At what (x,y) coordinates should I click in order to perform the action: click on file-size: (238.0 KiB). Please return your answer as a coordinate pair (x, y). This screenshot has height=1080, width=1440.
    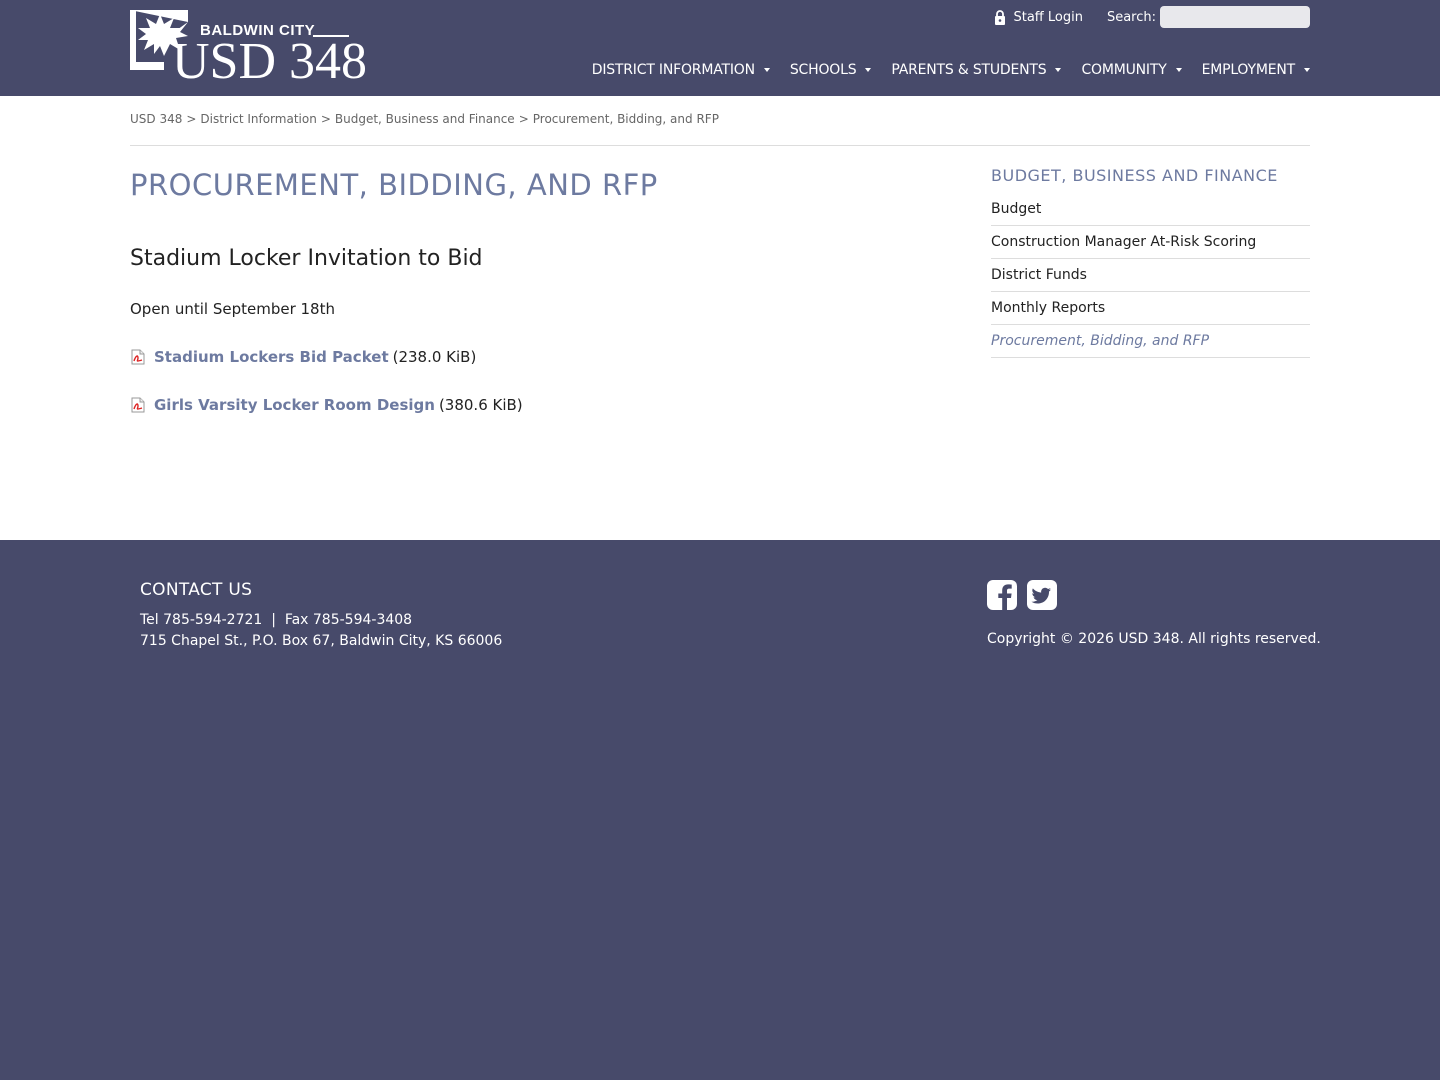
    Looking at the image, I should click on (434, 357).